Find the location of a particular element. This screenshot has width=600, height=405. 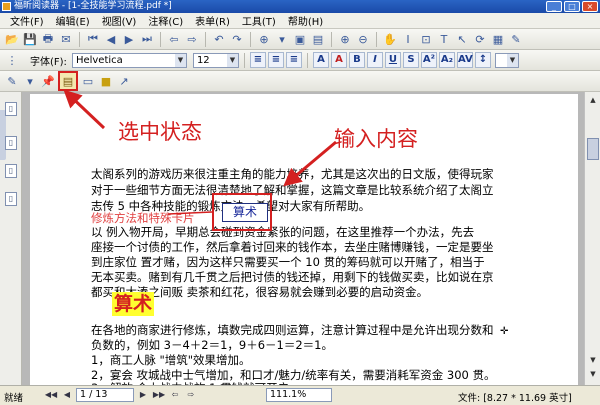

pen-tool-icon: ✎ is located at coordinates (12, 81).